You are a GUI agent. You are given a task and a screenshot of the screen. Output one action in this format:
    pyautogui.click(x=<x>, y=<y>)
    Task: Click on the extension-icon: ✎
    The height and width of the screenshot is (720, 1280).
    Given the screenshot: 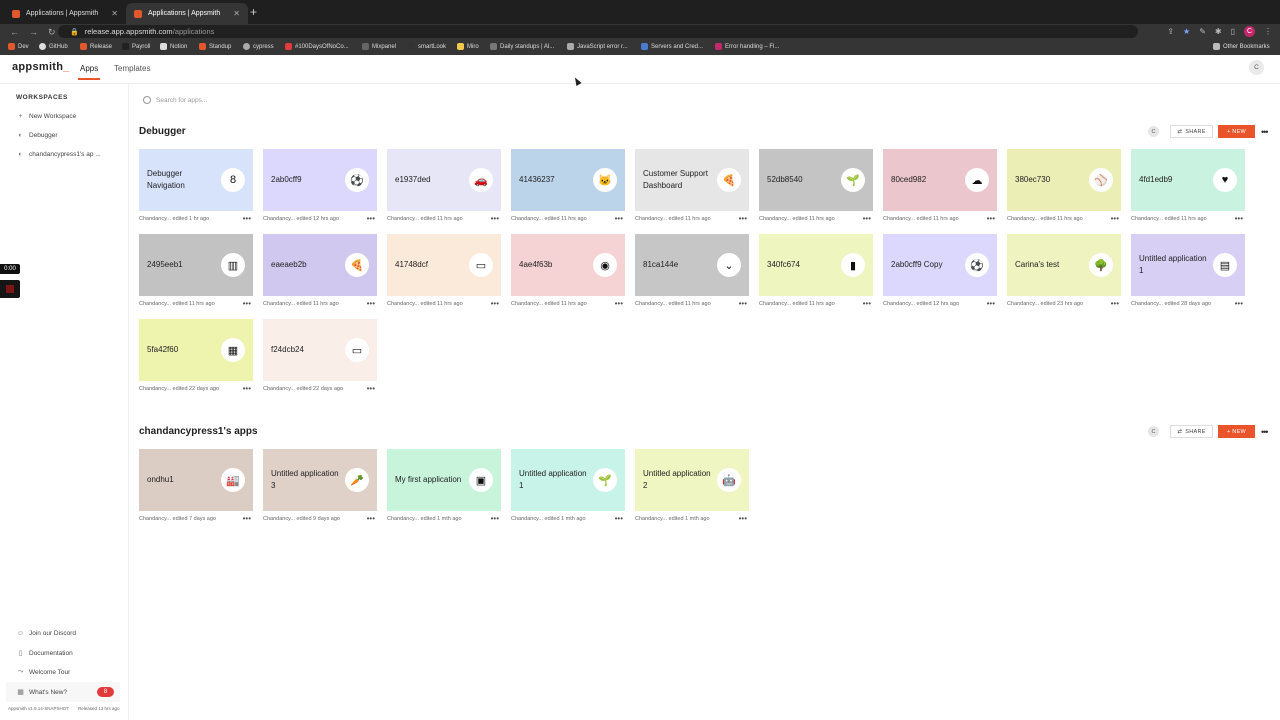 What is the action you would take?
    pyautogui.click(x=1202, y=31)
    